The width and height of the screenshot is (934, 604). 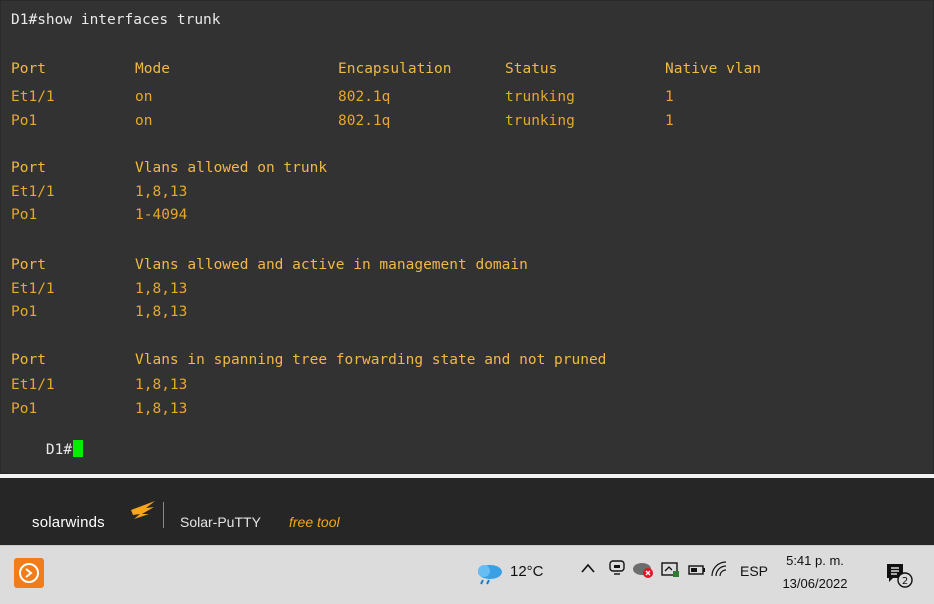 I want to click on active-vlans-row: Et1/1 1,8,13, so click(x=99, y=289).